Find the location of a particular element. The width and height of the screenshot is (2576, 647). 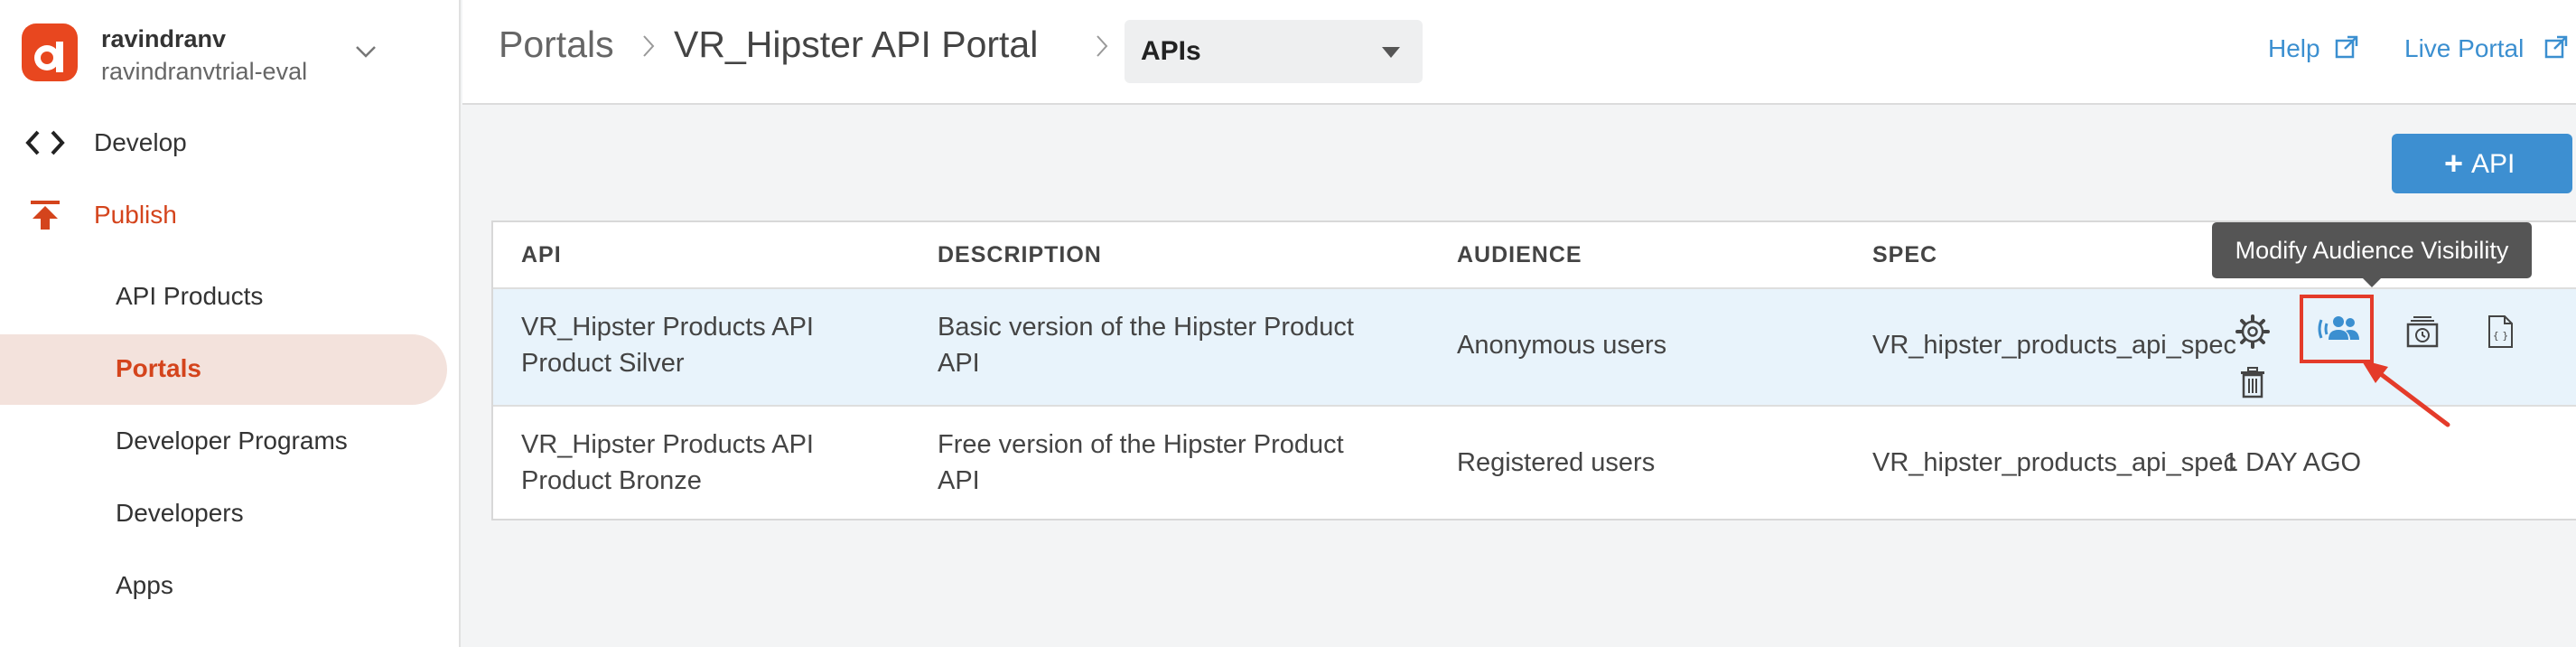

nav-publish: Publish is located at coordinates (230, 215).